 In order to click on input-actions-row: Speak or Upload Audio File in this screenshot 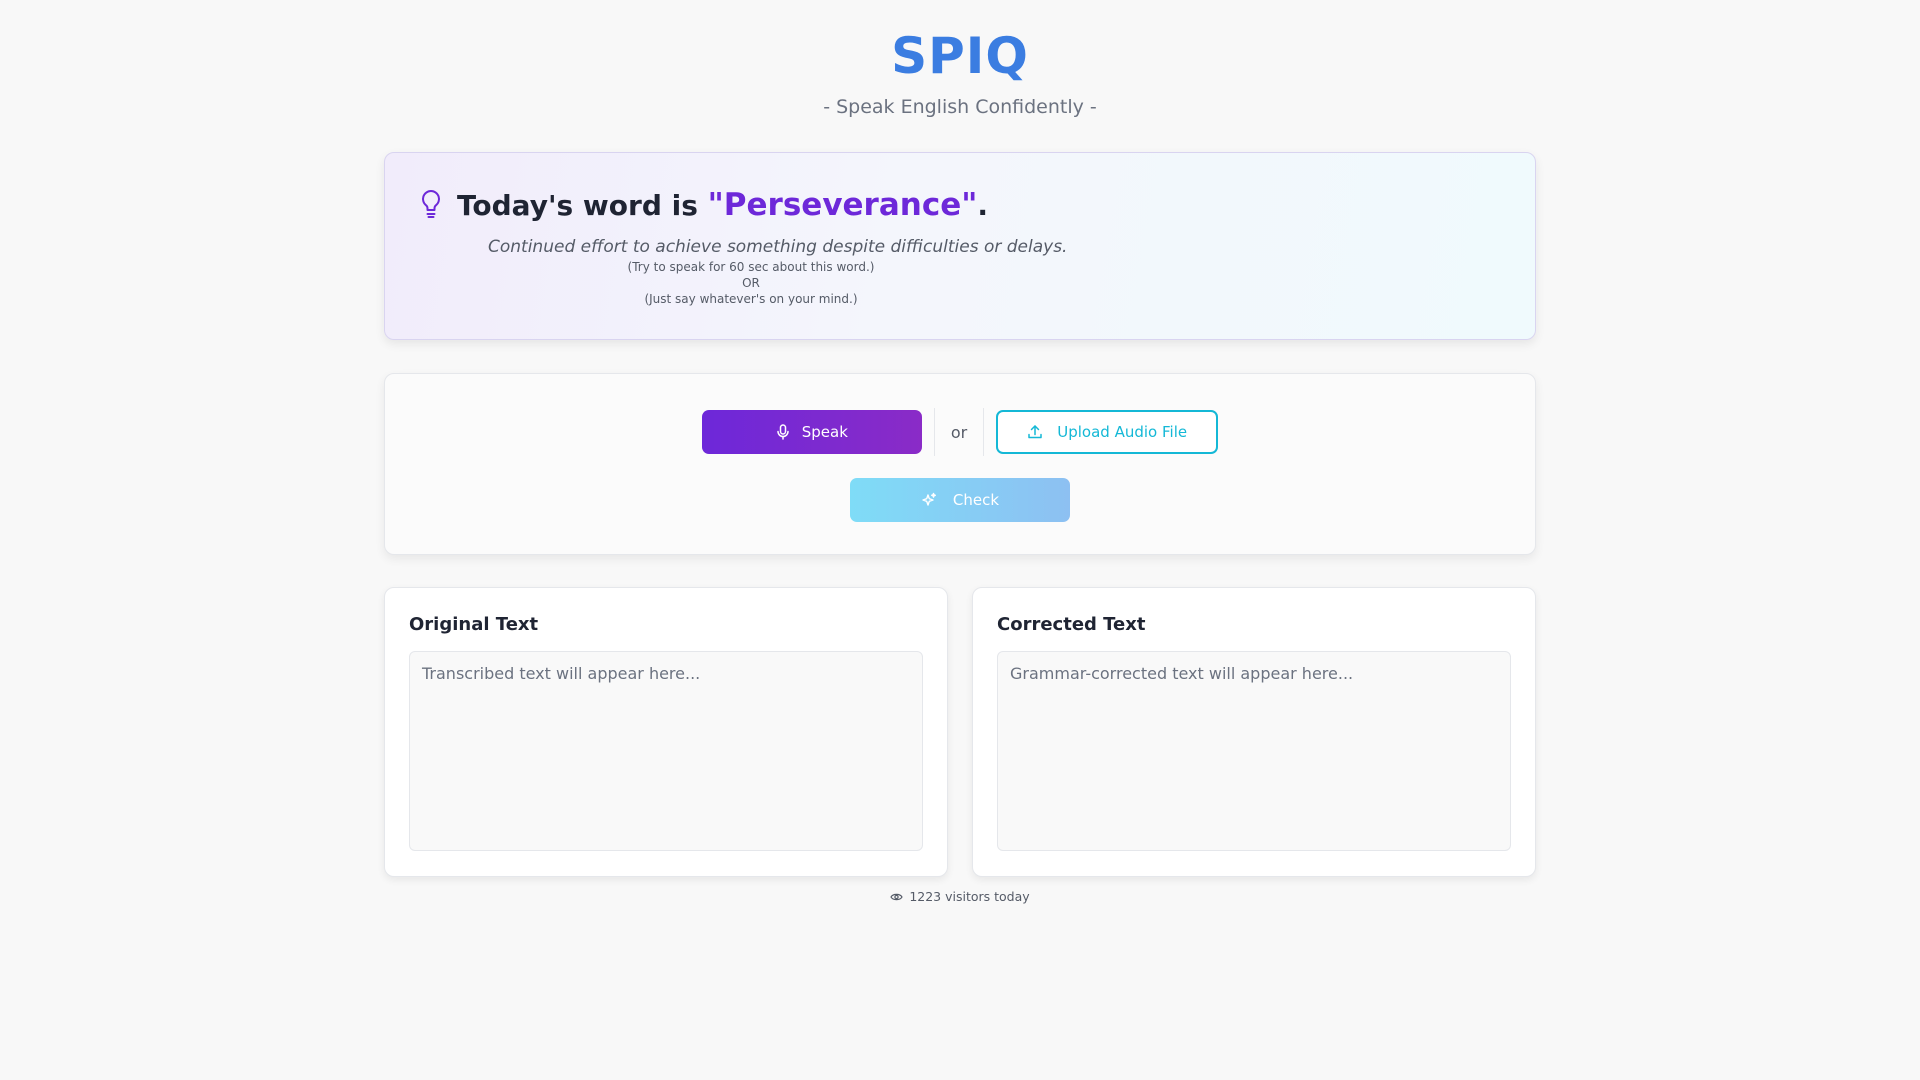, I will do `click(960, 432)`.